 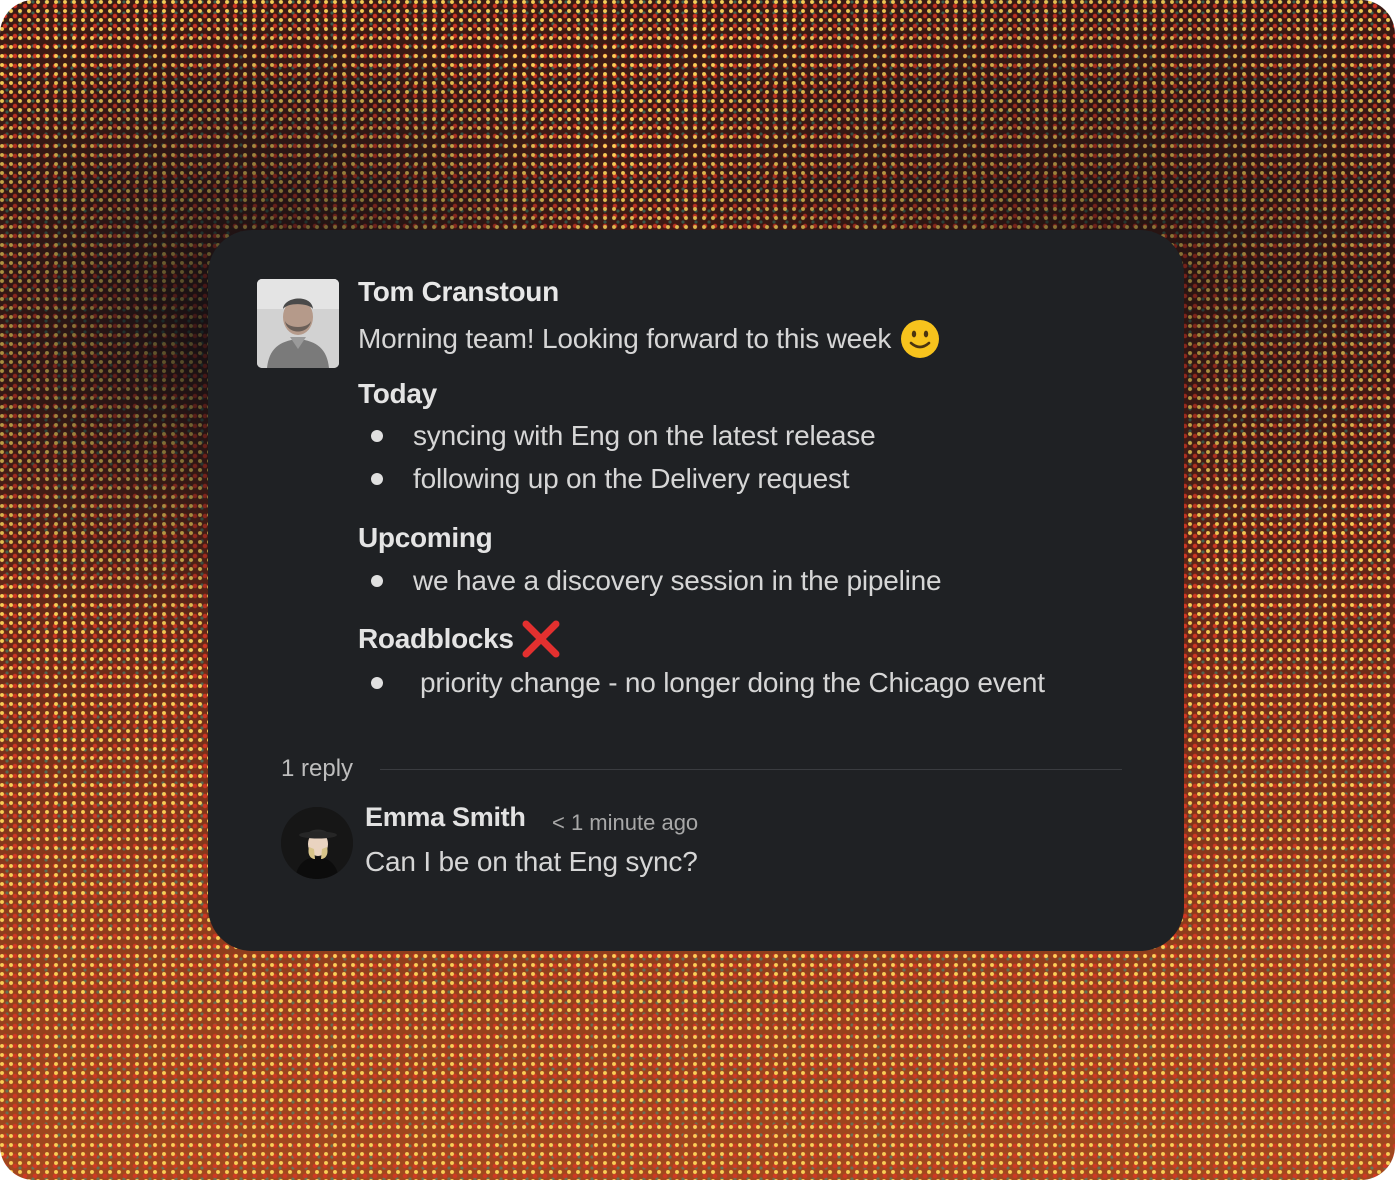 I want to click on section-heading-label: Today, so click(x=397, y=393).